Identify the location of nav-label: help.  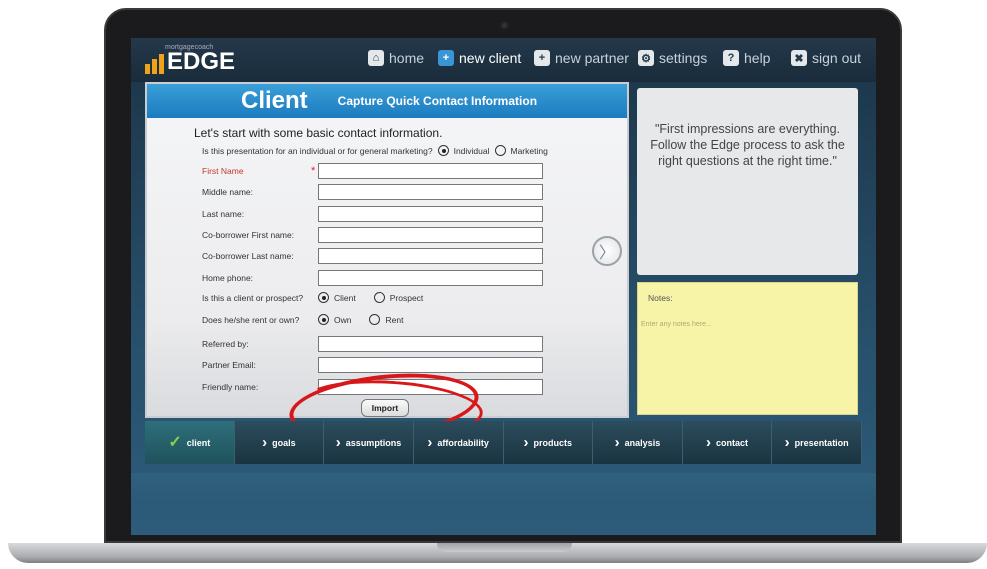
(757, 58).